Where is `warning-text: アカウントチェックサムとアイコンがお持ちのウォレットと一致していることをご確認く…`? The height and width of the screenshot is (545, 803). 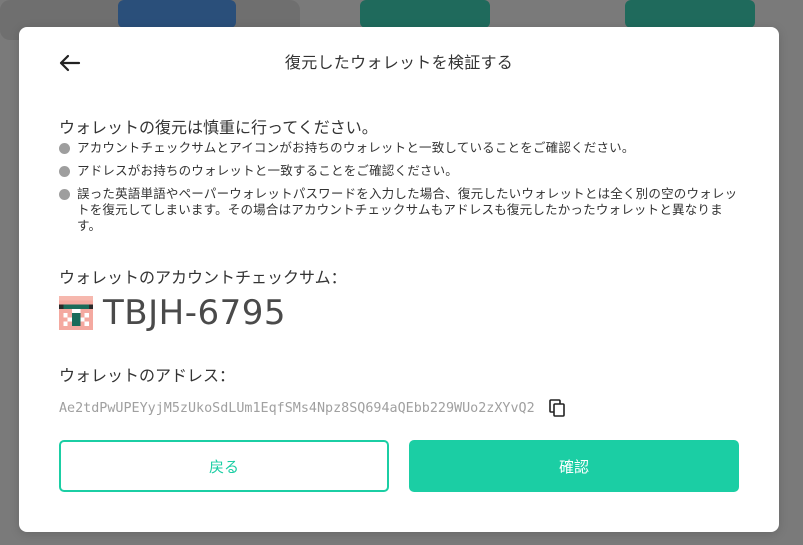
warning-text: アカウントチェックサムとアイコンがお持ちのウォレットと一致していることをご確認く… is located at coordinates (356, 147).